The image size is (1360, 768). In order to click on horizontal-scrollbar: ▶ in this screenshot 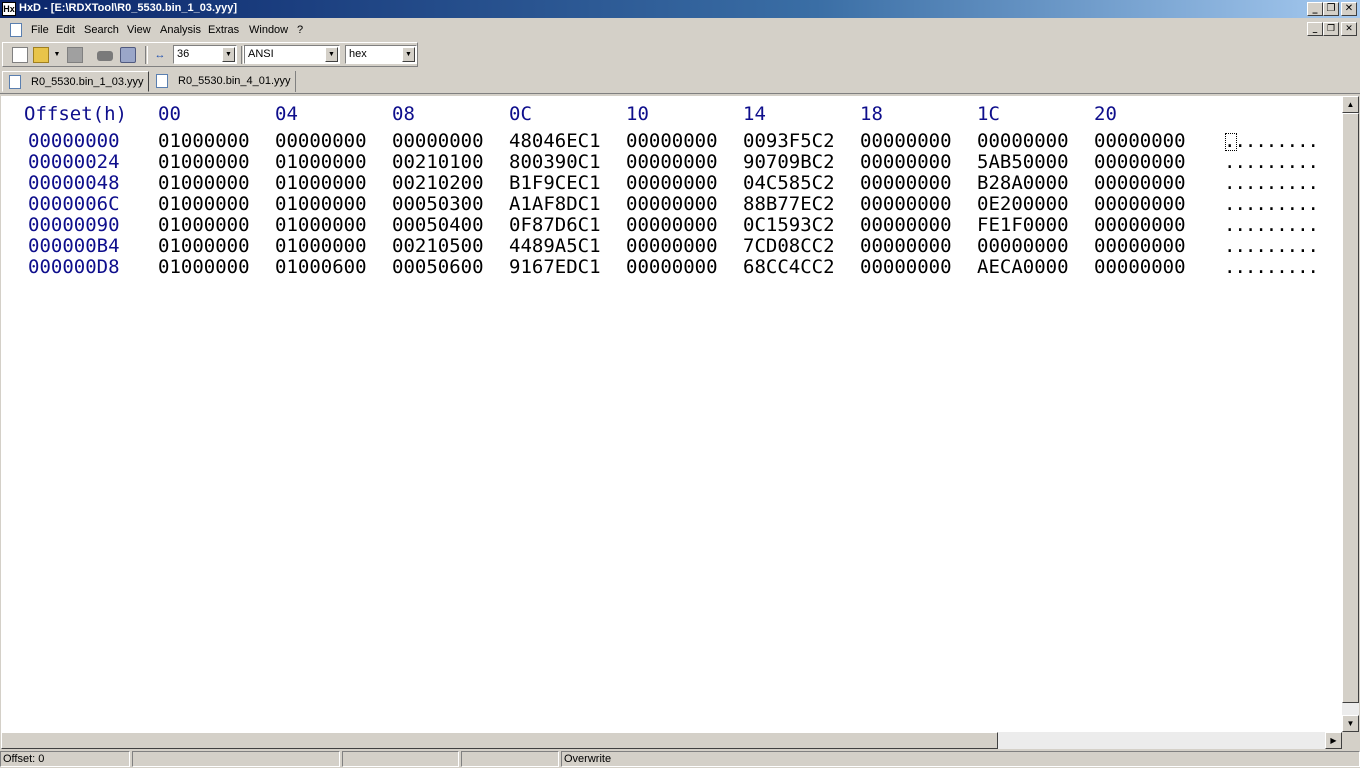, I will do `click(671, 740)`.